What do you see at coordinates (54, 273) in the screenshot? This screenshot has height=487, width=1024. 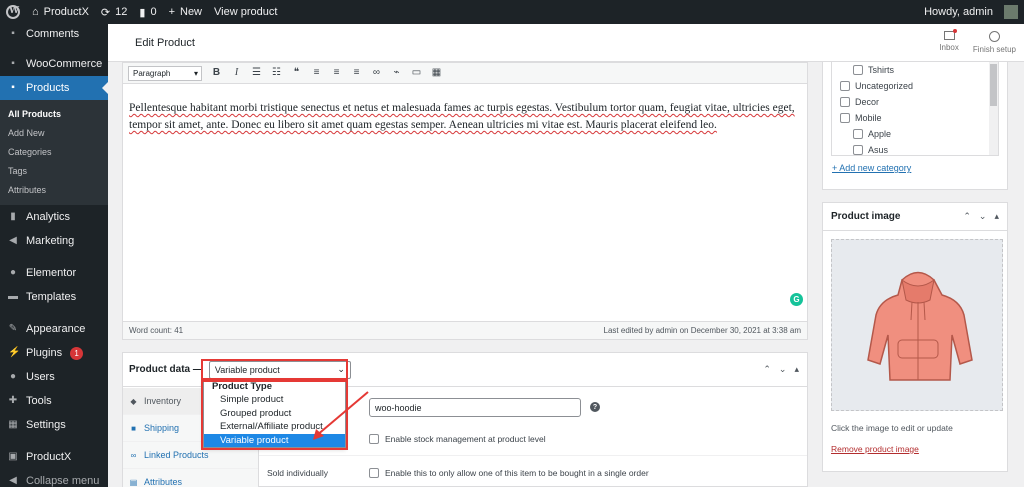 I see `sidebar-item-elementor: ● Elementor` at bounding box center [54, 273].